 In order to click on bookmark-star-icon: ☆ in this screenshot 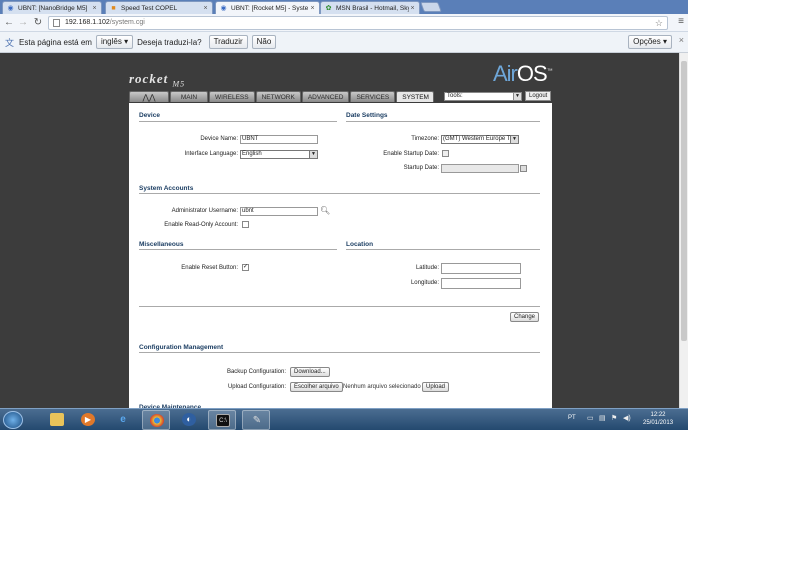, I will do `click(659, 23)`.